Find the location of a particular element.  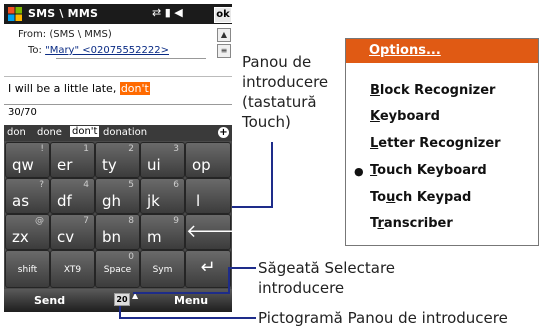

key-m: 9m is located at coordinates (162, 232).